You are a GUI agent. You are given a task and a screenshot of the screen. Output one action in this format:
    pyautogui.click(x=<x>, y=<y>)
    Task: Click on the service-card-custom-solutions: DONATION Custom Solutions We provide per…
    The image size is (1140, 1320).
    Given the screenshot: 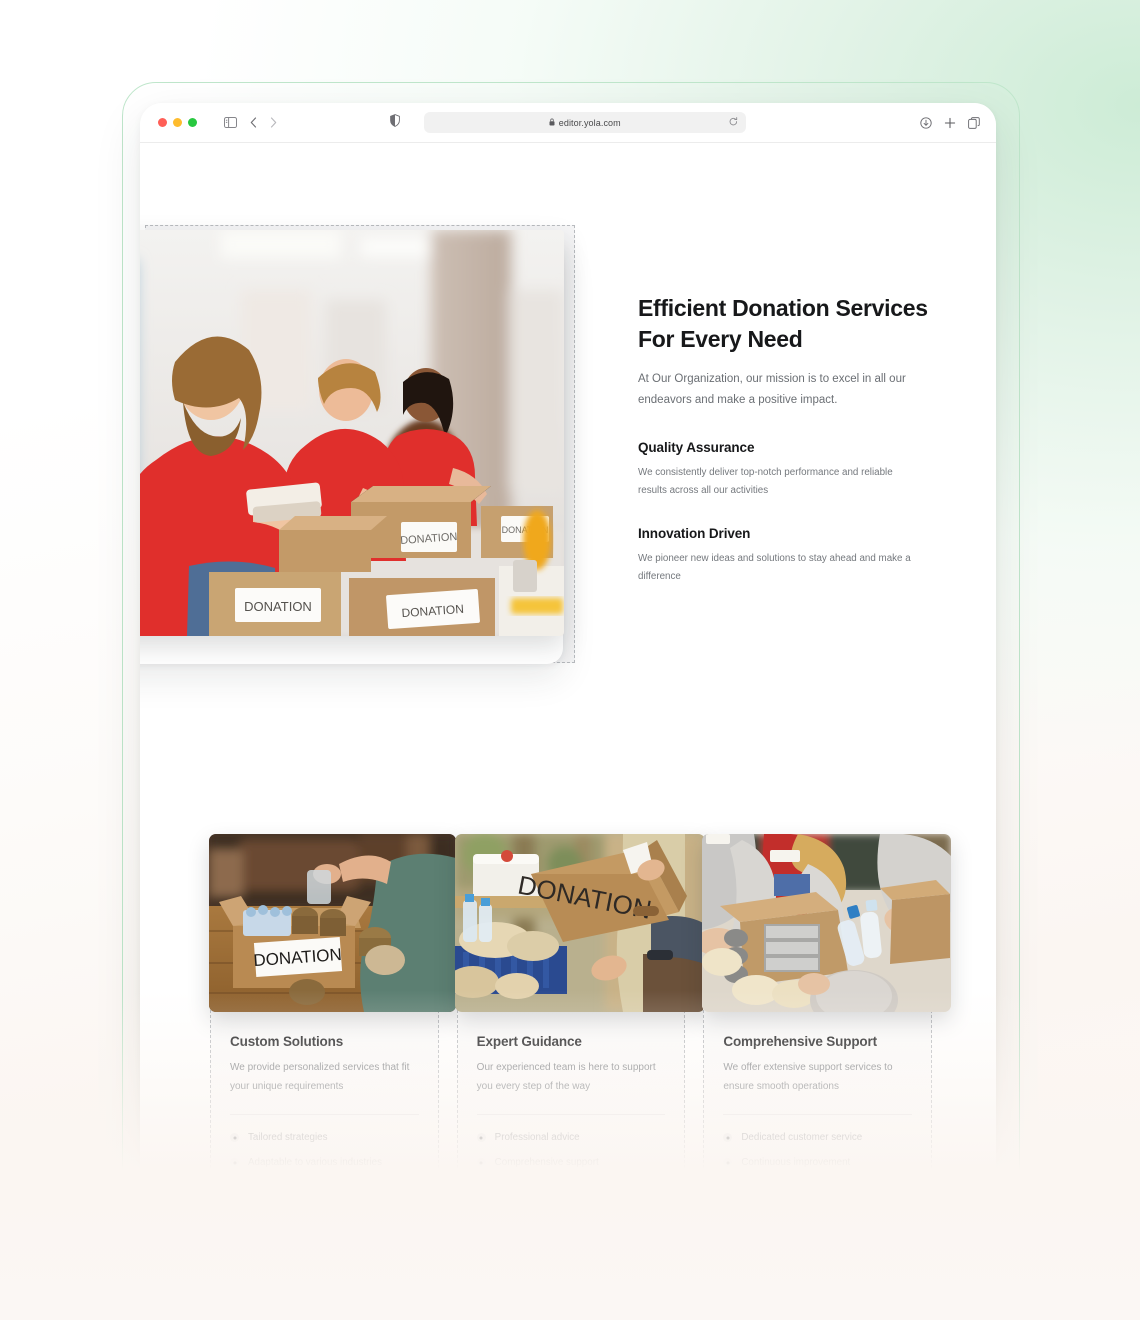 What is the action you would take?
    pyautogui.click(x=332, y=1023)
    